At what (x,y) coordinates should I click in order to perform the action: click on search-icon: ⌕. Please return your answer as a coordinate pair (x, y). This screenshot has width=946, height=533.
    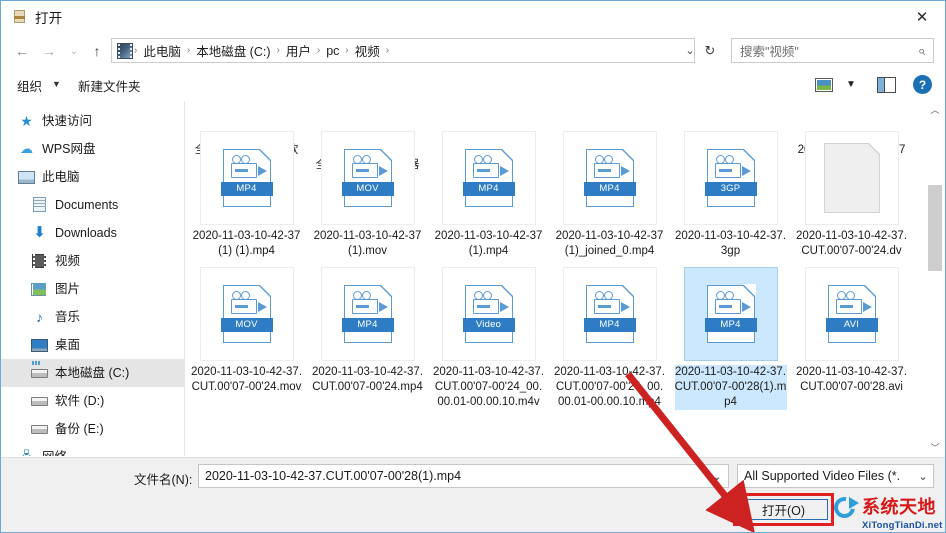
    Looking at the image, I should click on (921, 51).